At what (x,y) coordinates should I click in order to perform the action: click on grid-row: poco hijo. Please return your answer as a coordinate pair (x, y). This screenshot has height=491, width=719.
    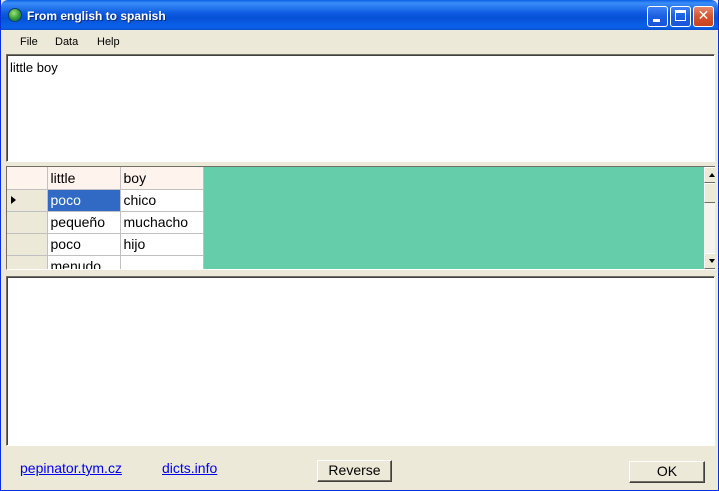
    Looking at the image, I should click on (105, 244).